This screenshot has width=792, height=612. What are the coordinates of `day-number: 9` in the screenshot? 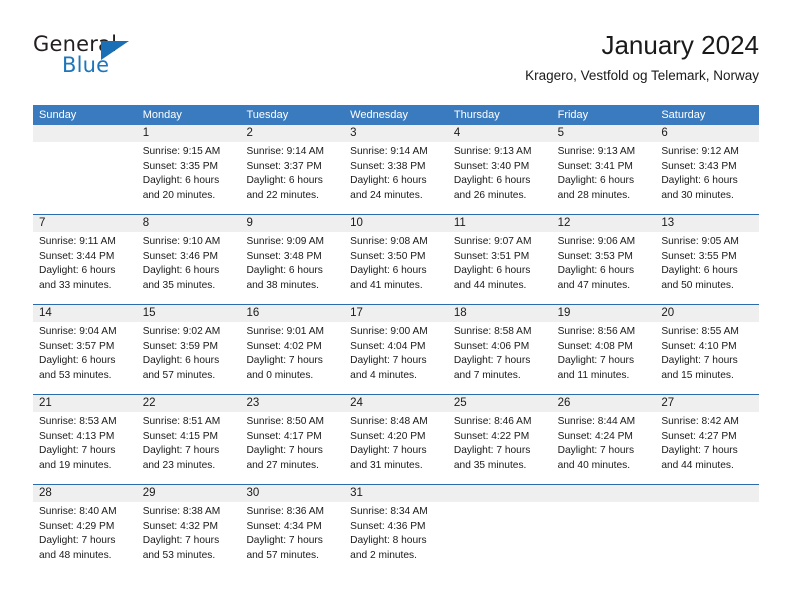 It's located at (292, 223).